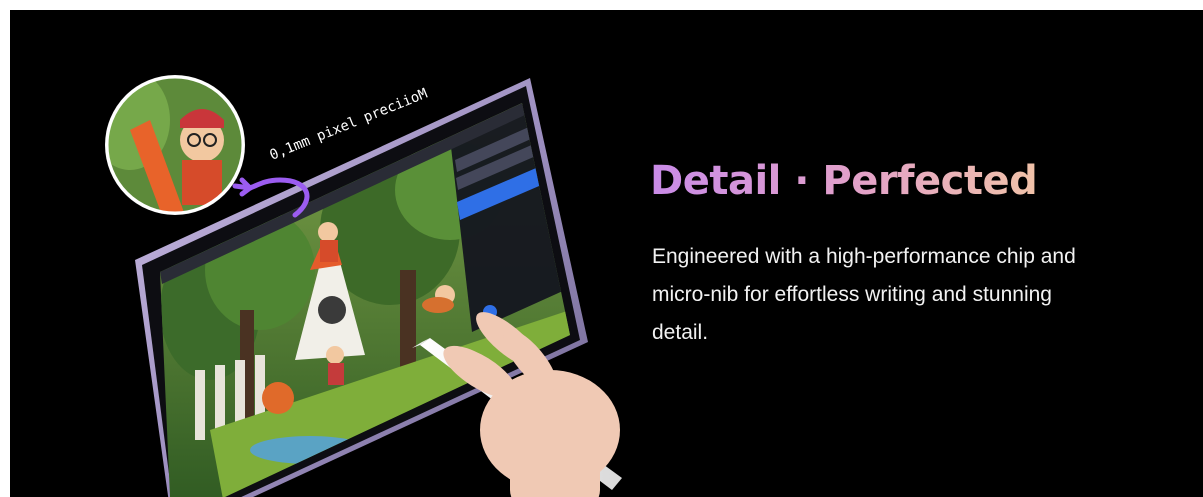 The width and height of the screenshot is (1203, 497). I want to click on headline-text: Detail · Perfected, so click(844, 181).